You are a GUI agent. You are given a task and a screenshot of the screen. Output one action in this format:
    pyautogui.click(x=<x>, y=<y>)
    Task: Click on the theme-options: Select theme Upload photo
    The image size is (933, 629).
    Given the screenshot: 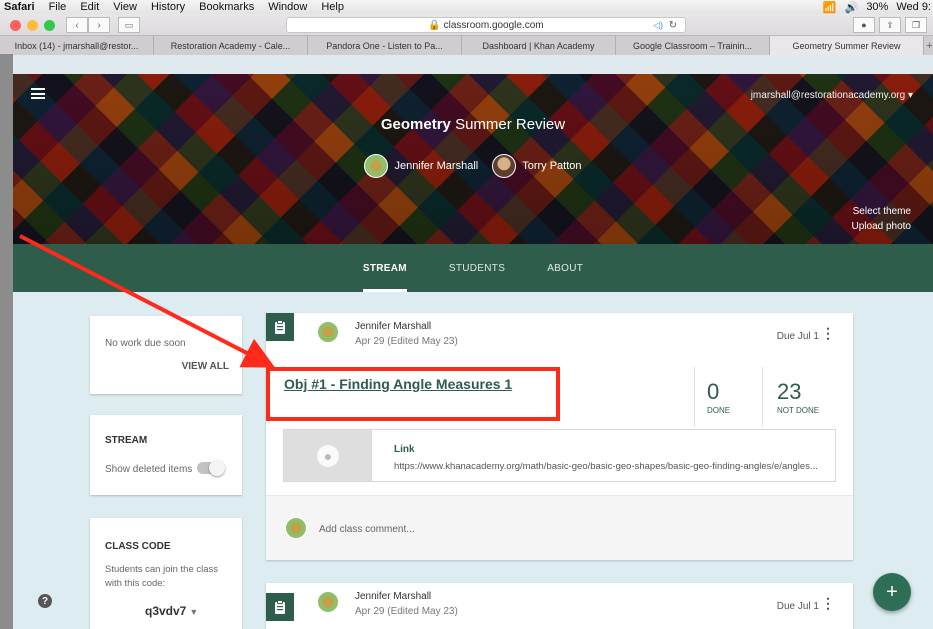 What is the action you would take?
    pyautogui.click(x=882, y=219)
    